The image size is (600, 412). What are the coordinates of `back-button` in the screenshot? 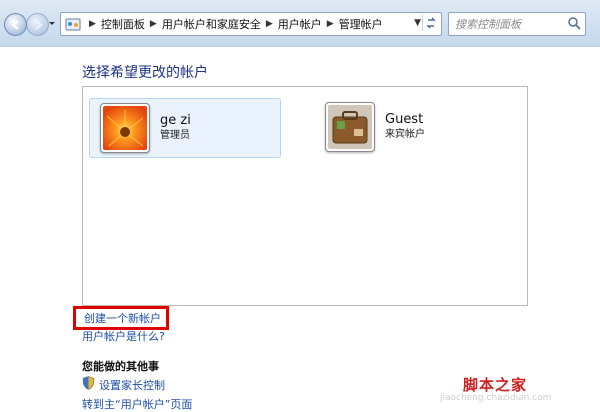 It's located at (15, 24).